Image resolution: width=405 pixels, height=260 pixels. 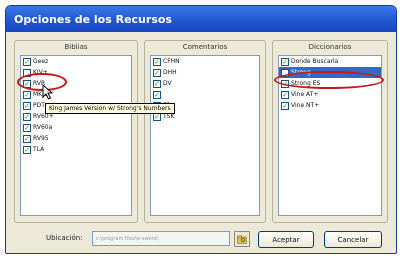 What do you see at coordinates (205, 61) in the screenshot?
I see `comentarios-item: ✓ CFHN` at bounding box center [205, 61].